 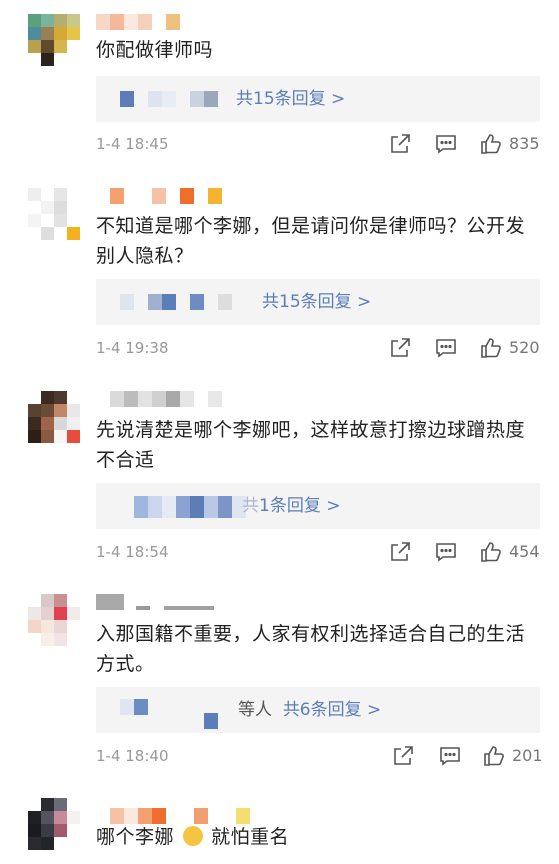 I want to click on comment-text: 入那国籍不重要，人家有权利选择适合自己的生活方式。, so click(x=311, y=649).